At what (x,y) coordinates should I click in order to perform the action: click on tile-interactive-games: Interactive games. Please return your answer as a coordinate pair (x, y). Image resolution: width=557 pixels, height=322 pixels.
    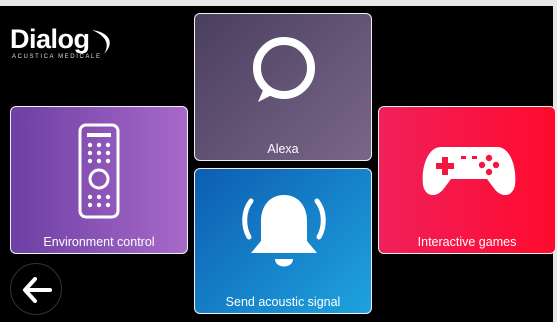
    Looking at the image, I should click on (467, 180).